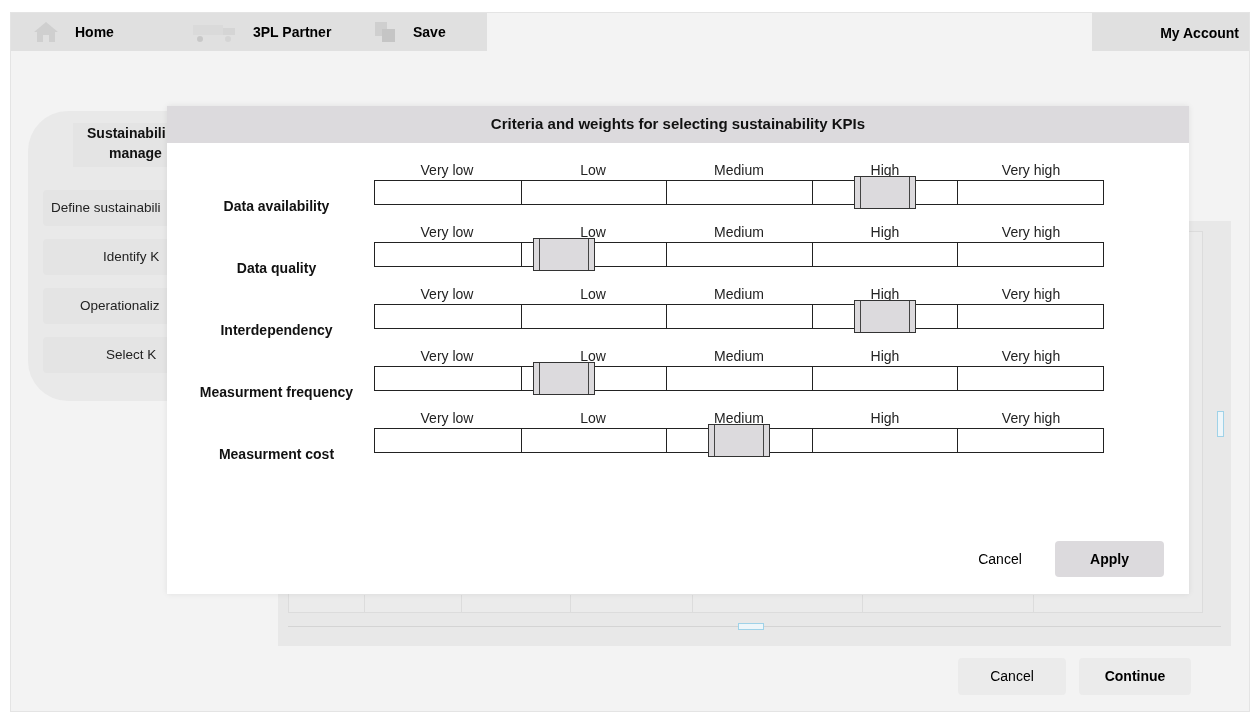  I want to click on criterion-label: Interdependency, so click(276, 330).